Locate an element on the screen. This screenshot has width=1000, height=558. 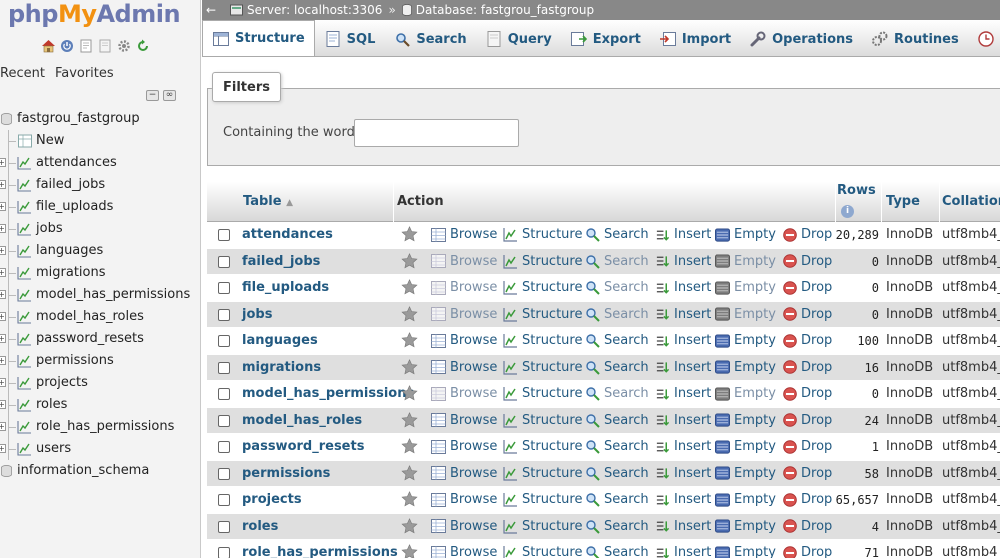
tree-item-table: + migrations is located at coordinates (100, 273).